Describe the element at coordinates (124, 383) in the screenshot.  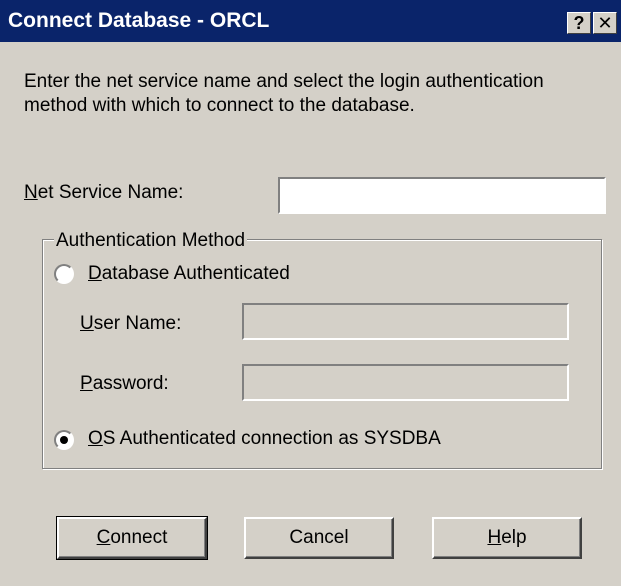
I see `password-label: Password:` at that location.